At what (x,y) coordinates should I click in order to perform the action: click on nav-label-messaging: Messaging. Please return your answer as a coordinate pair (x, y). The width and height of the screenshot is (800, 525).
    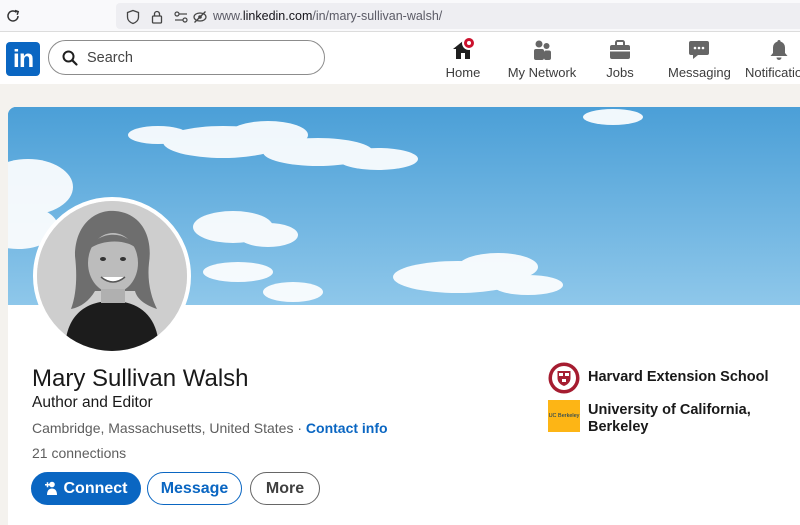
    Looking at the image, I should click on (699, 72).